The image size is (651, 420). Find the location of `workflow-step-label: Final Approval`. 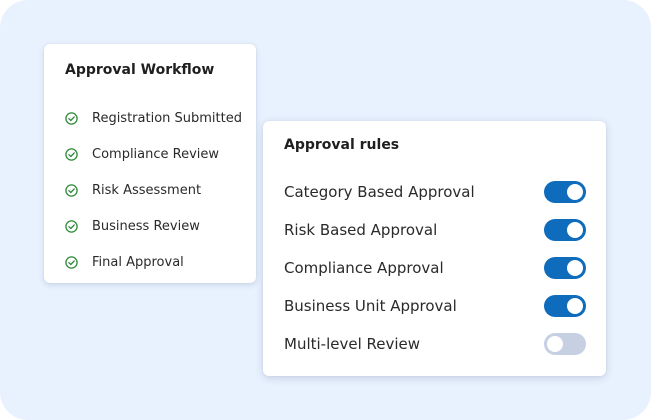

workflow-step-label: Final Approval is located at coordinates (138, 262).